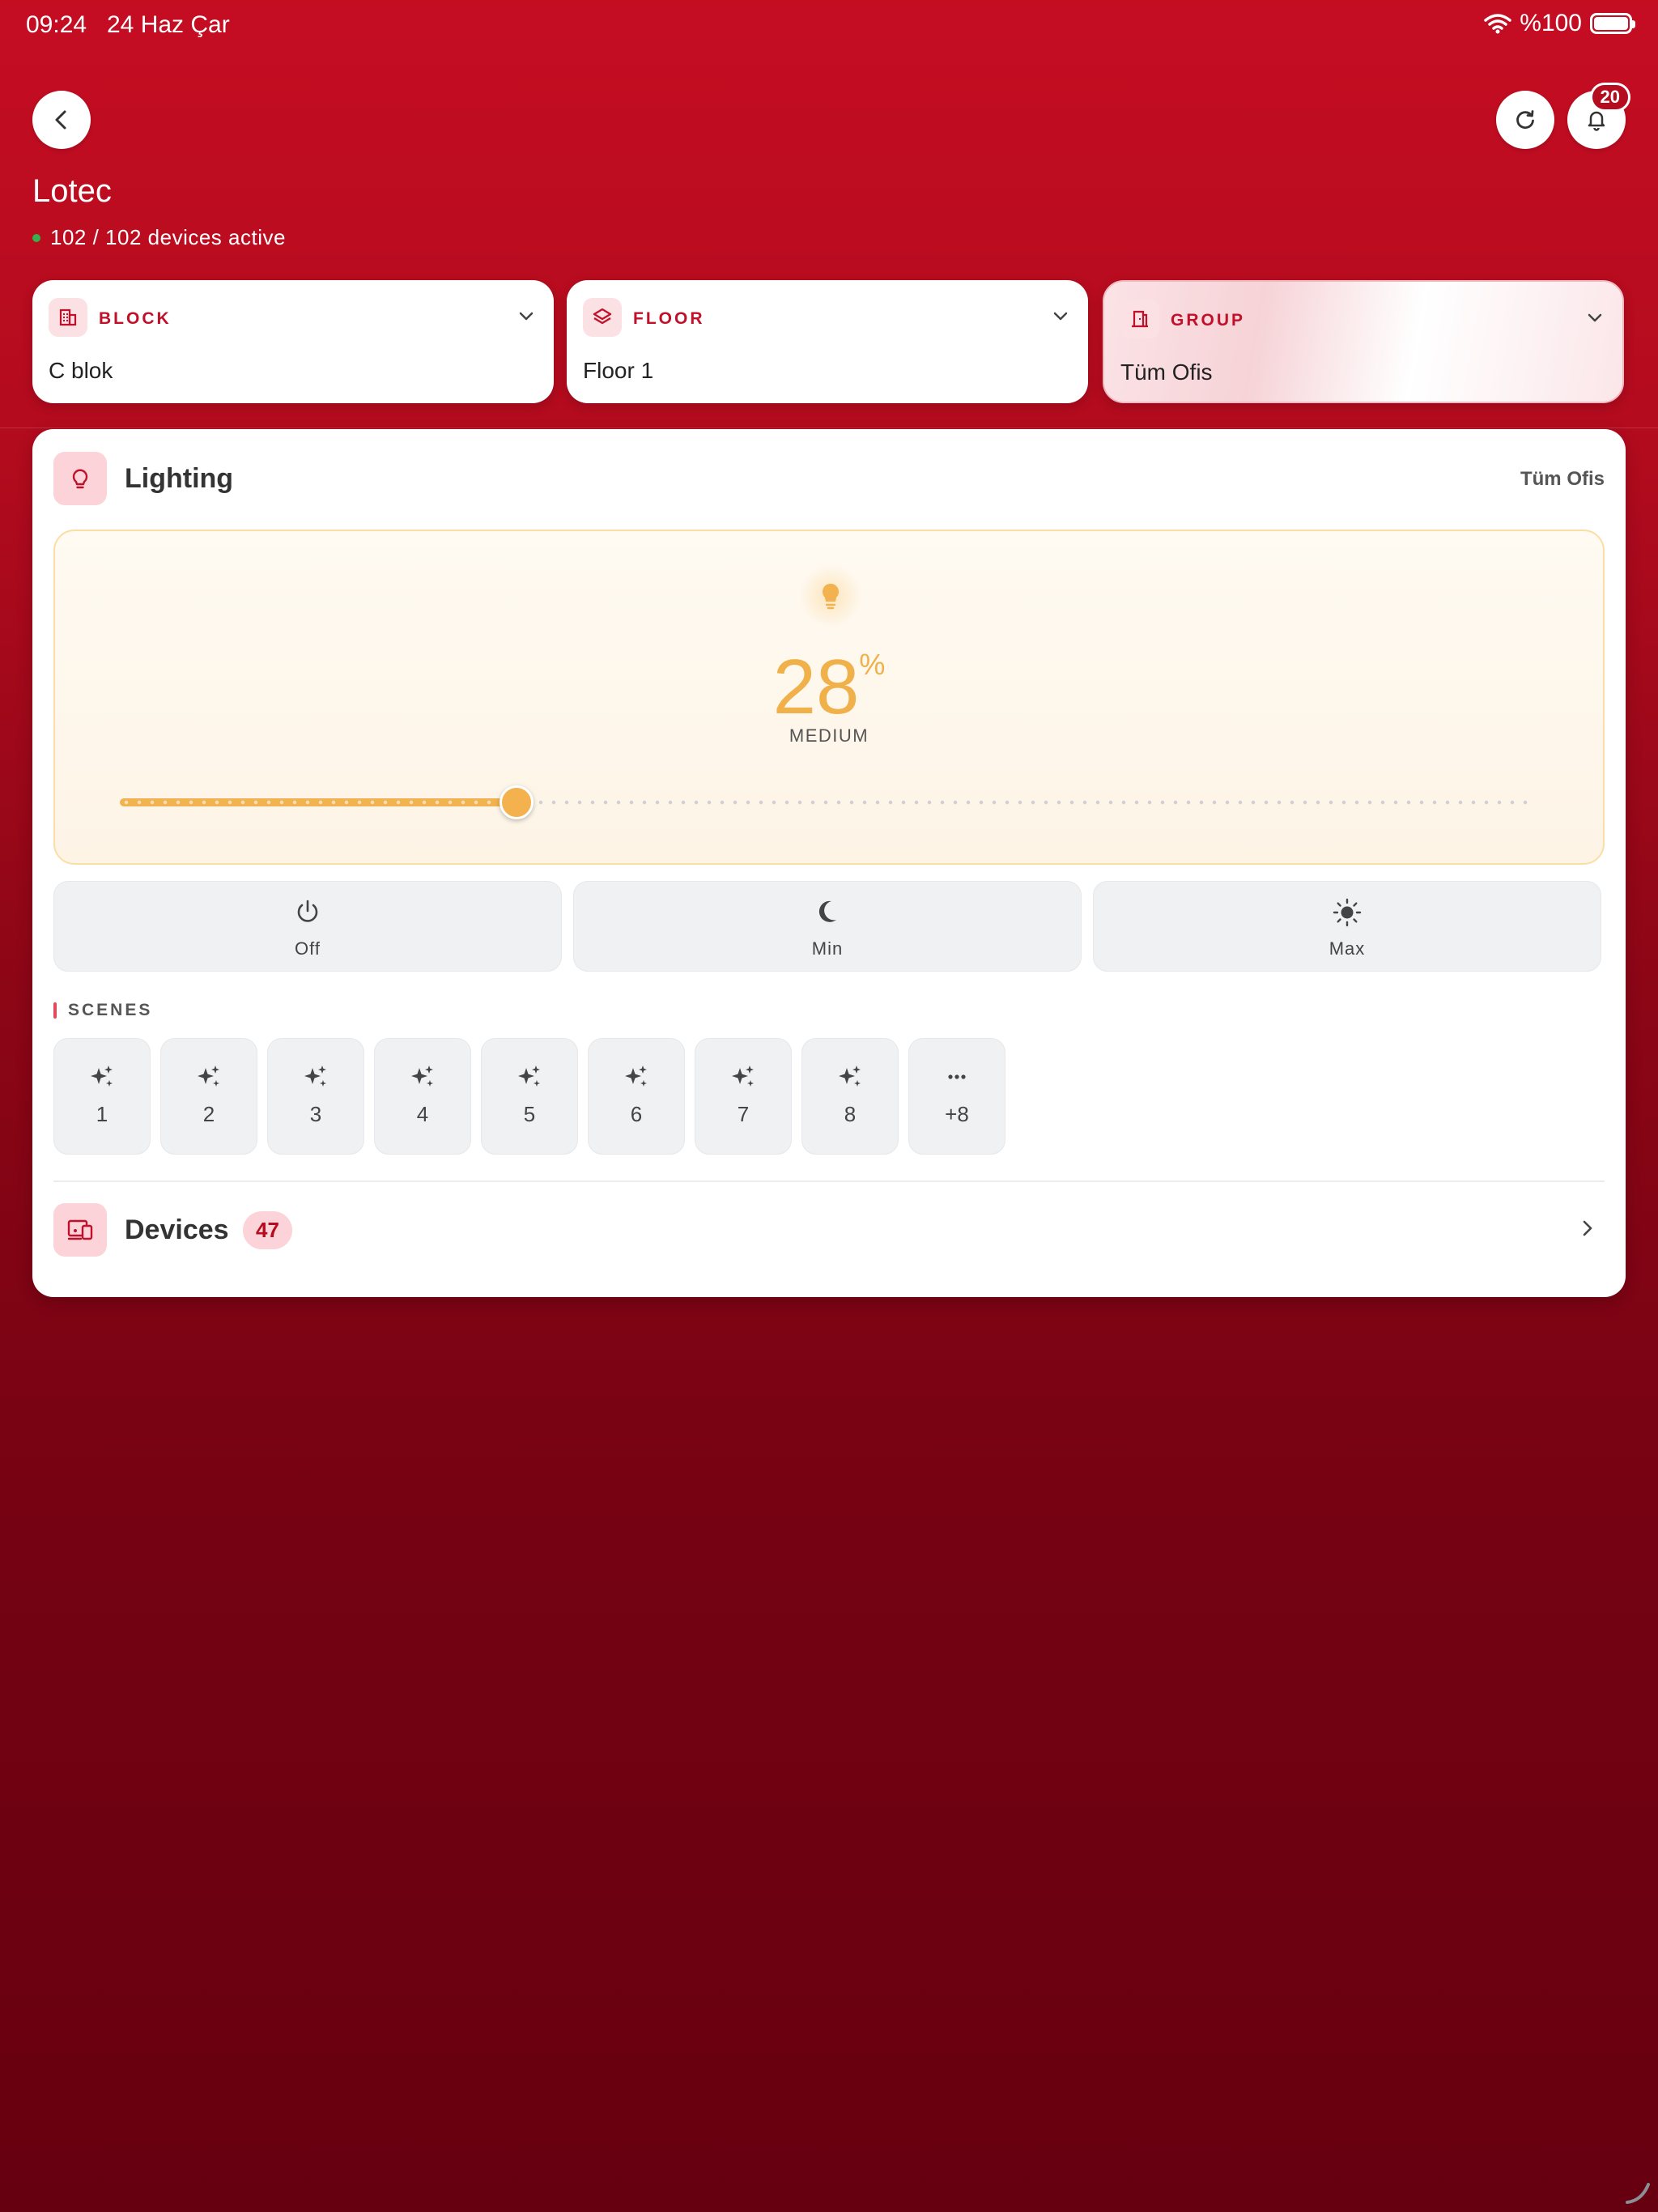 This screenshot has height=2212, width=1658. What do you see at coordinates (1363, 341) in the screenshot?
I see `group-selector: GROUP Tüm Ofis` at bounding box center [1363, 341].